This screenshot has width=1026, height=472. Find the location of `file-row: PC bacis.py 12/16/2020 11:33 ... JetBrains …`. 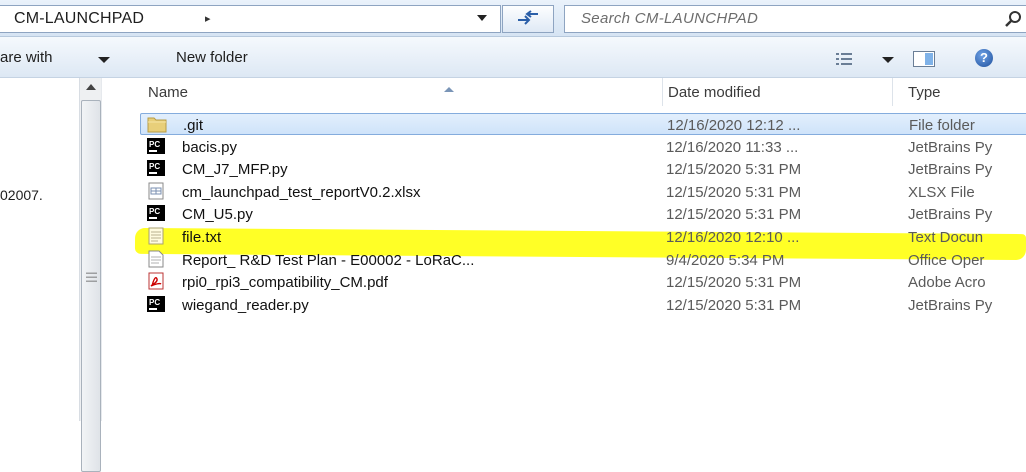

file-row: PC bacis.py 12/16/2020 11:33 ... JetBrains … is located at coordinates (583, 147).